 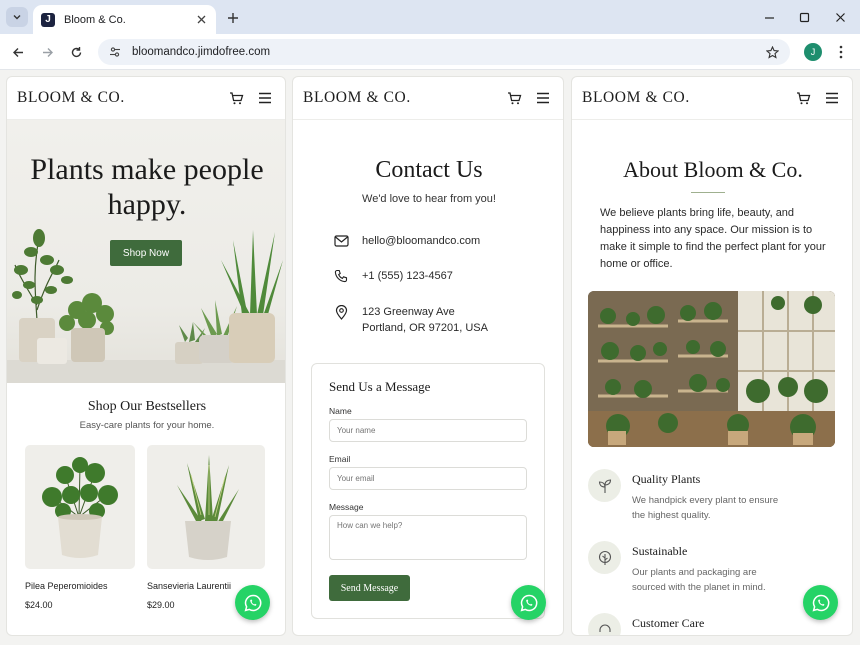 I want to click on kebab-menu-icon, so click(x=841, y=52).